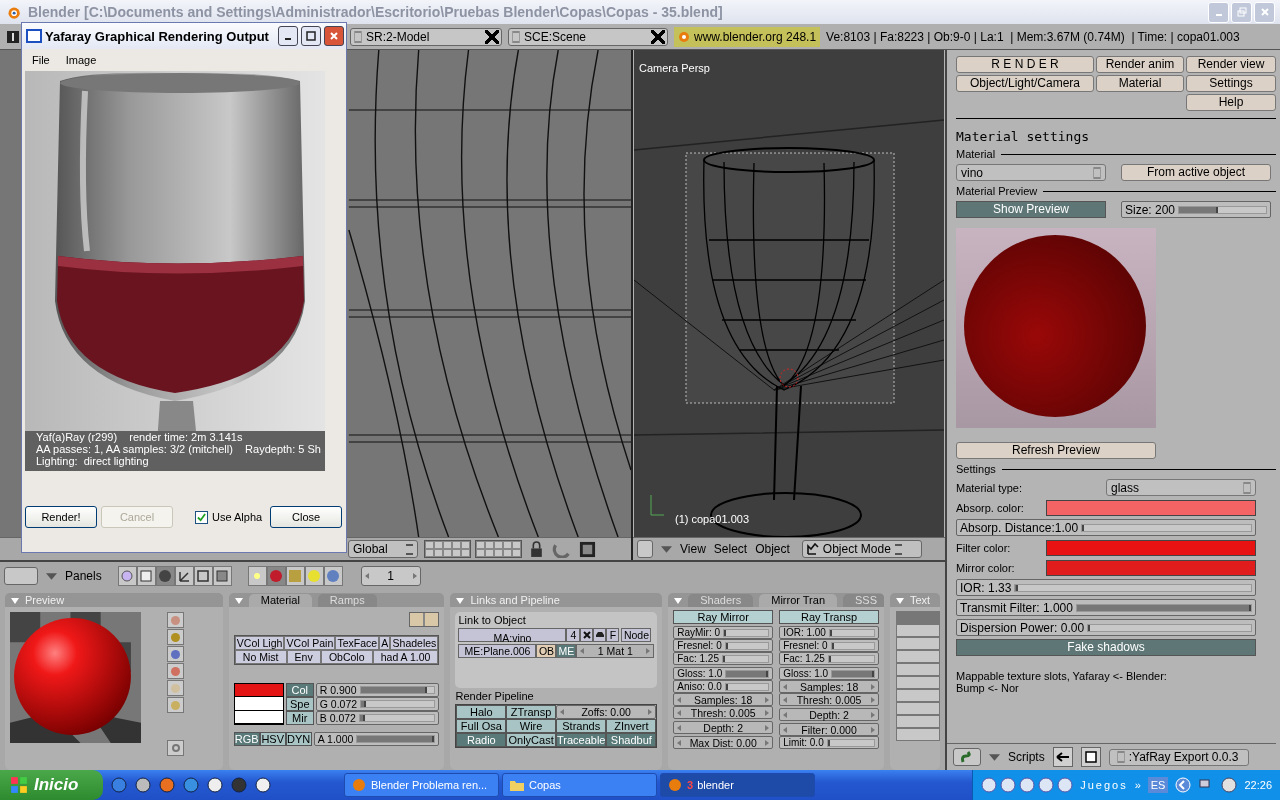  Describe the element at coordinates (201, 517) in the screenshot. I see `checkbox` at that location.